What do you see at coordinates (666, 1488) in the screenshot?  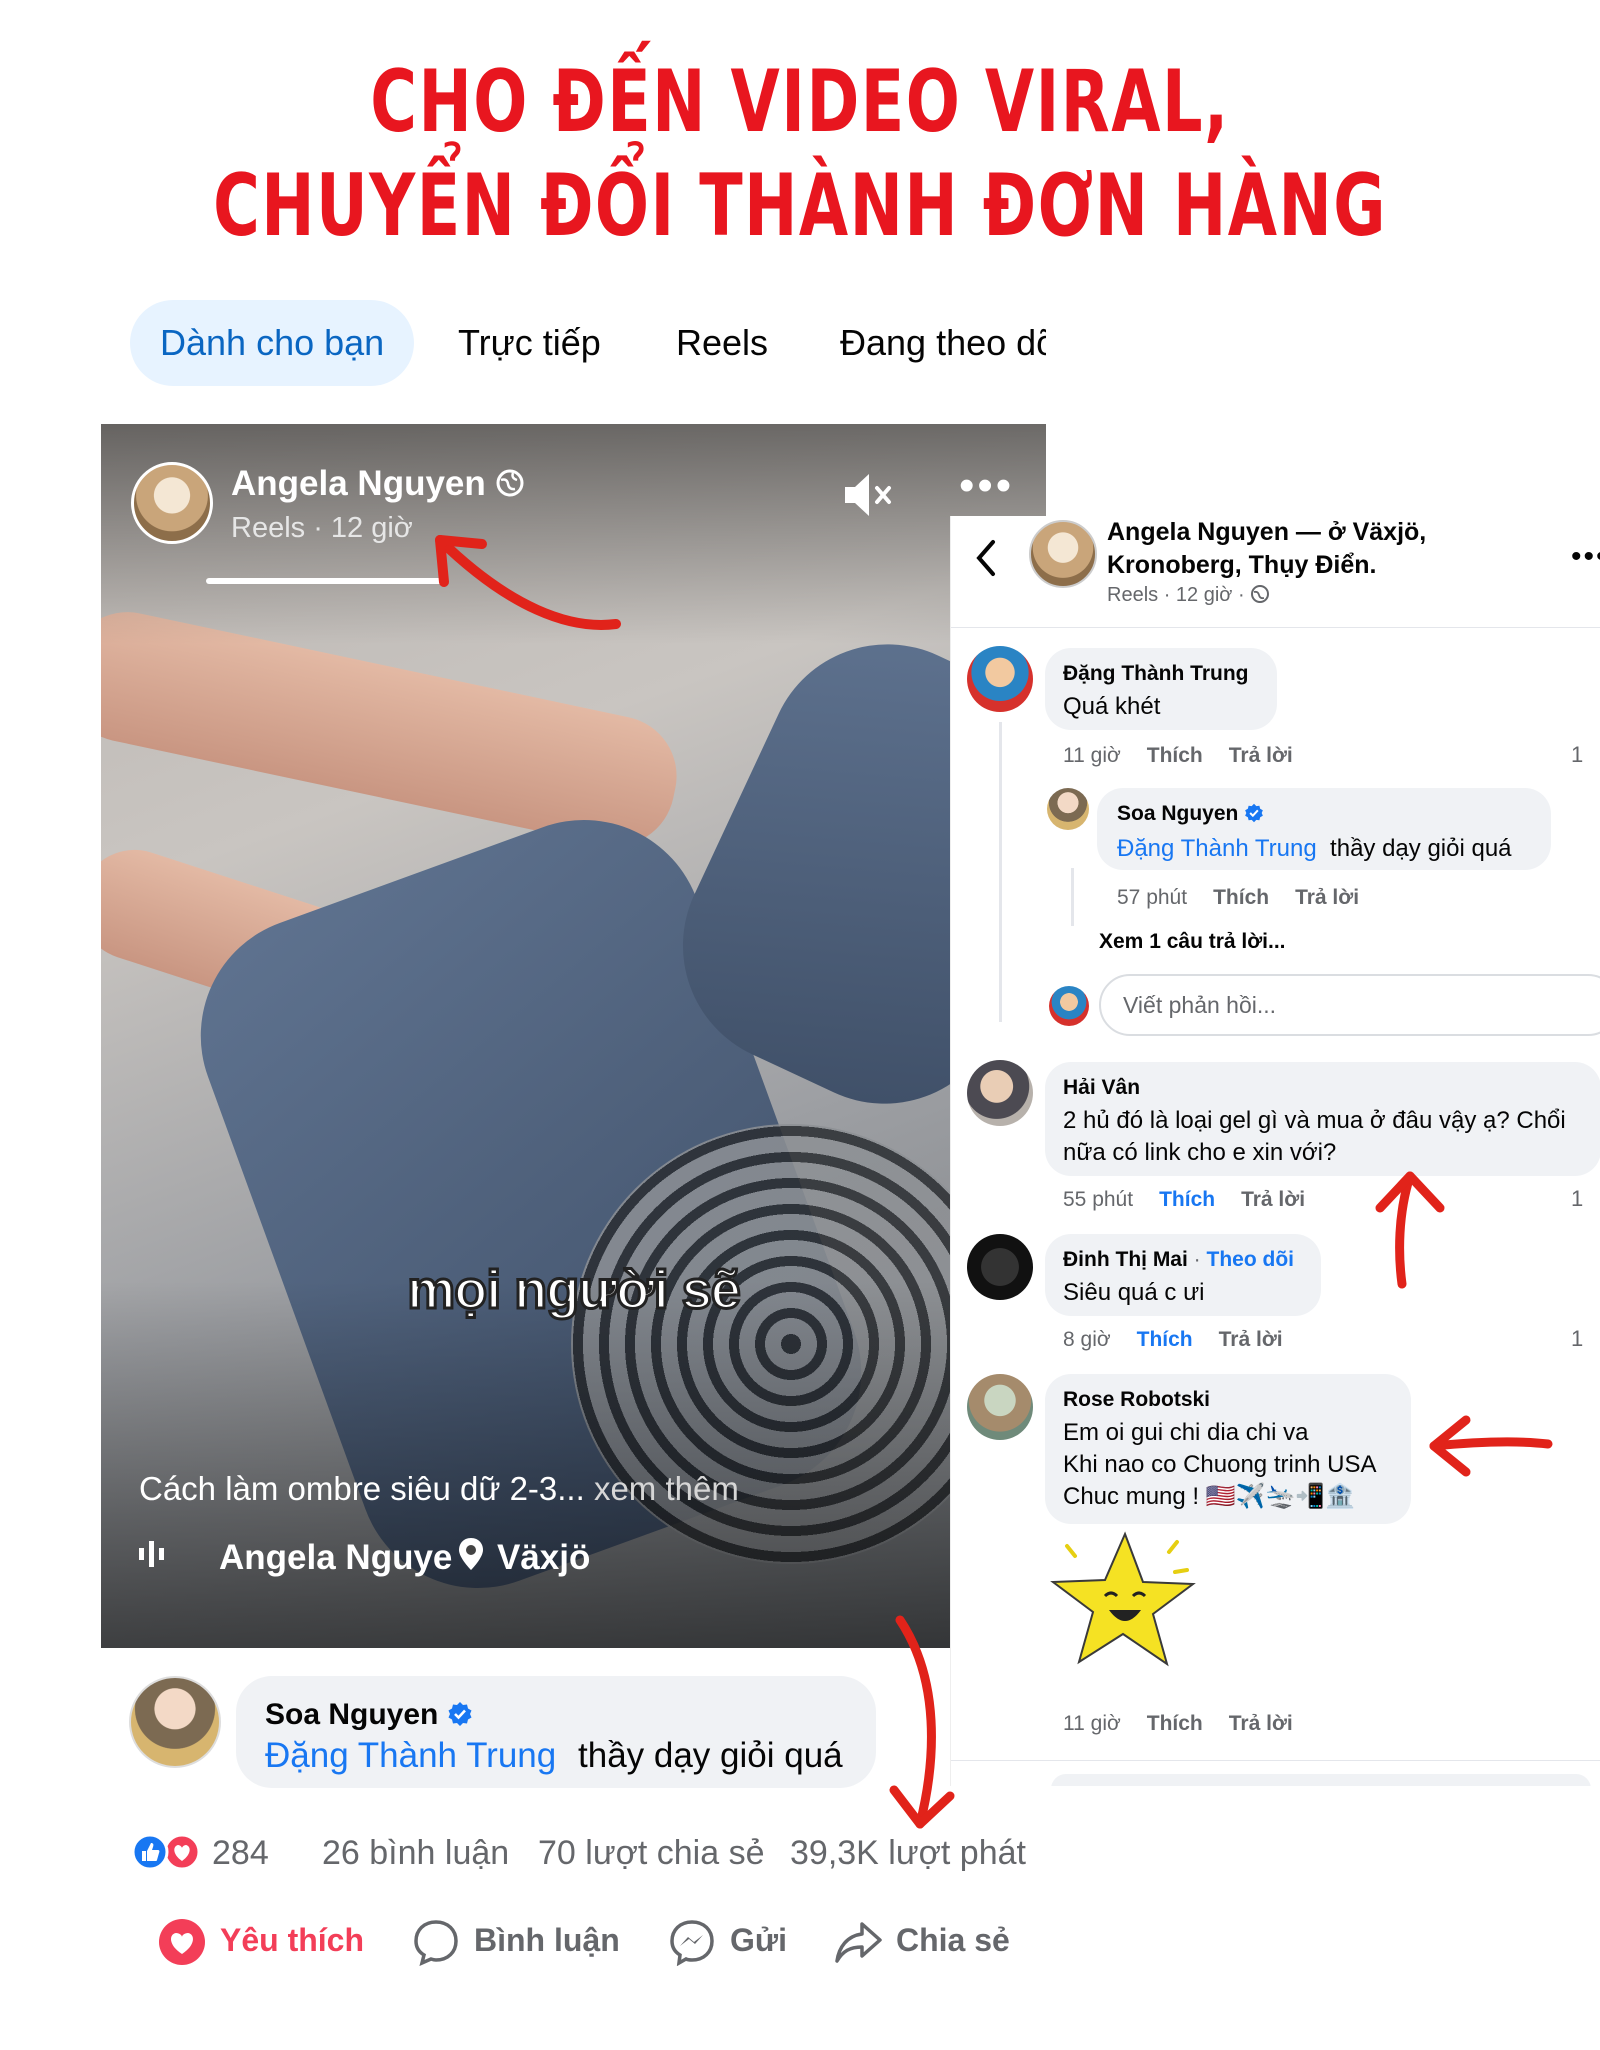 I see `see-more-link: xem thêm` at bounding box center [666, 1488].